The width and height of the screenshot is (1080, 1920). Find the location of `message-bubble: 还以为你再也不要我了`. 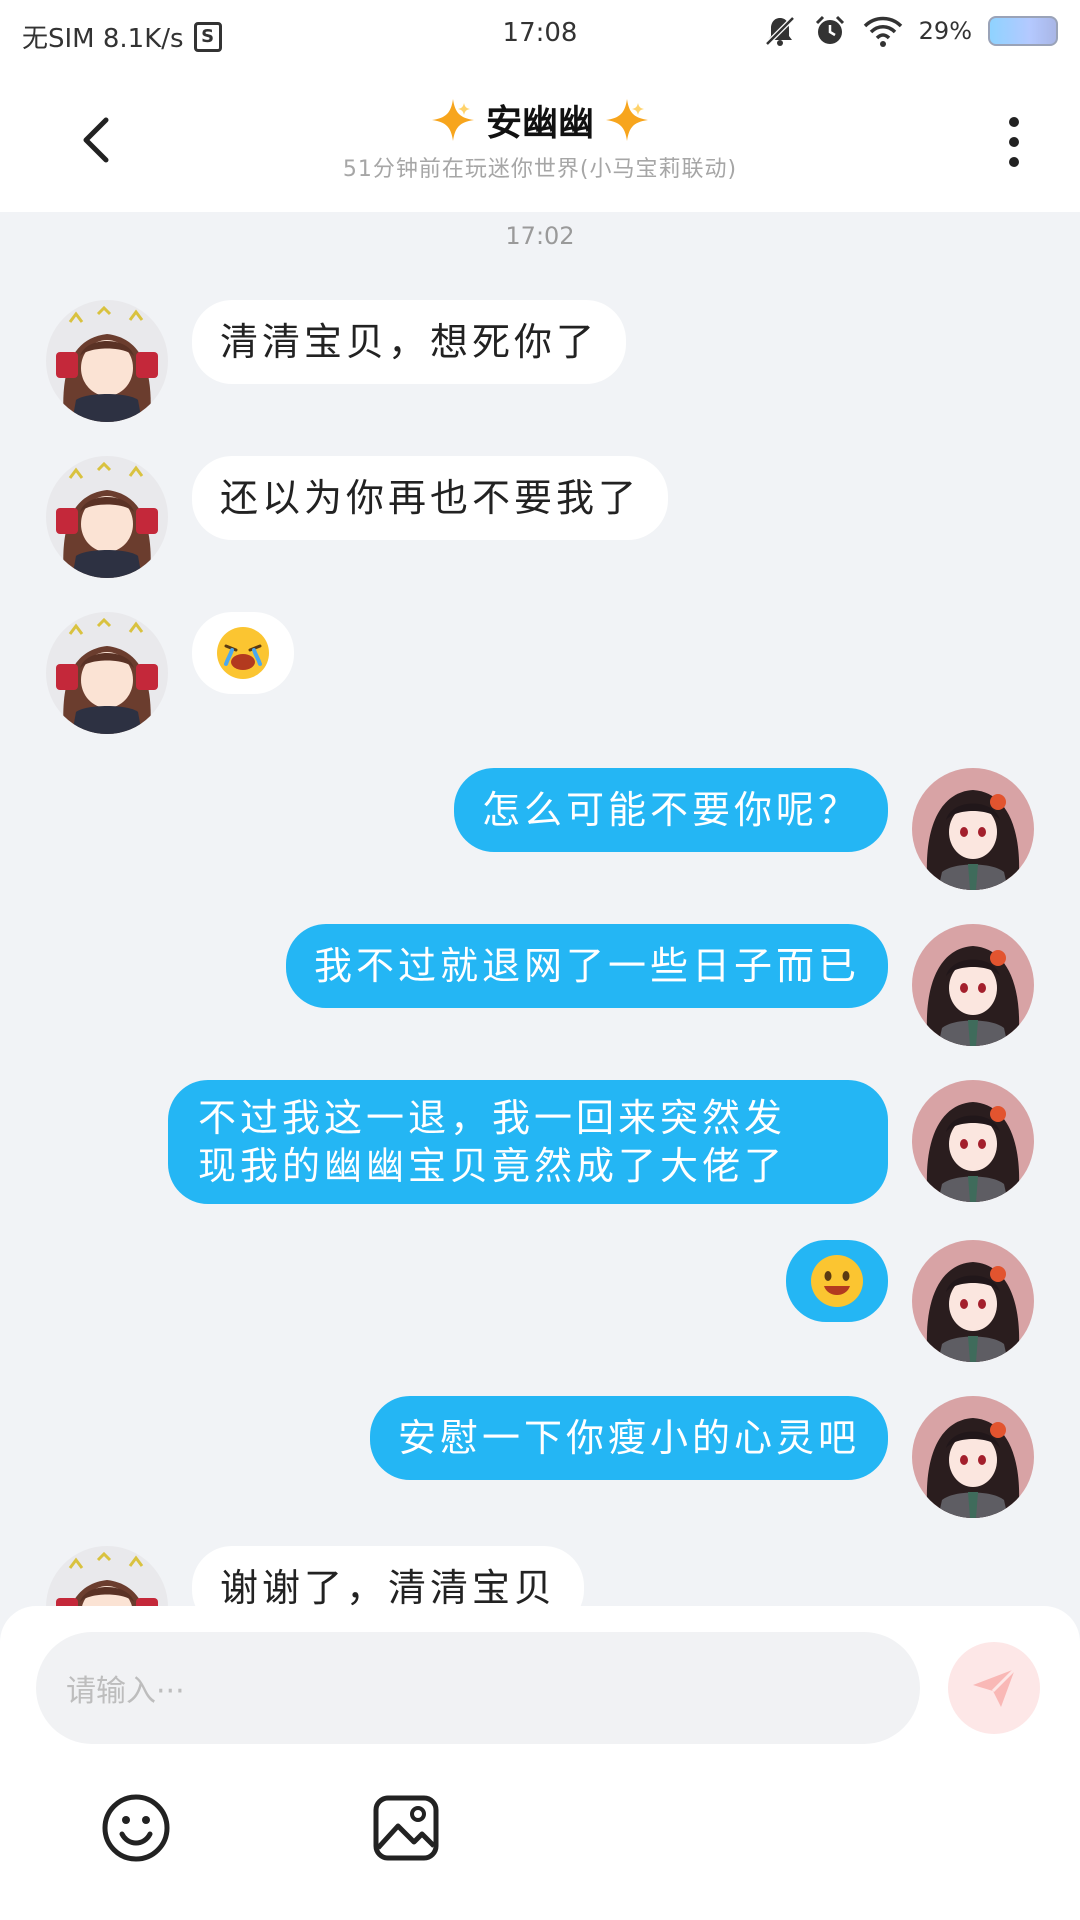

message-bubble: 还以为你再也不要我了 is located at coordinates (430, 498).